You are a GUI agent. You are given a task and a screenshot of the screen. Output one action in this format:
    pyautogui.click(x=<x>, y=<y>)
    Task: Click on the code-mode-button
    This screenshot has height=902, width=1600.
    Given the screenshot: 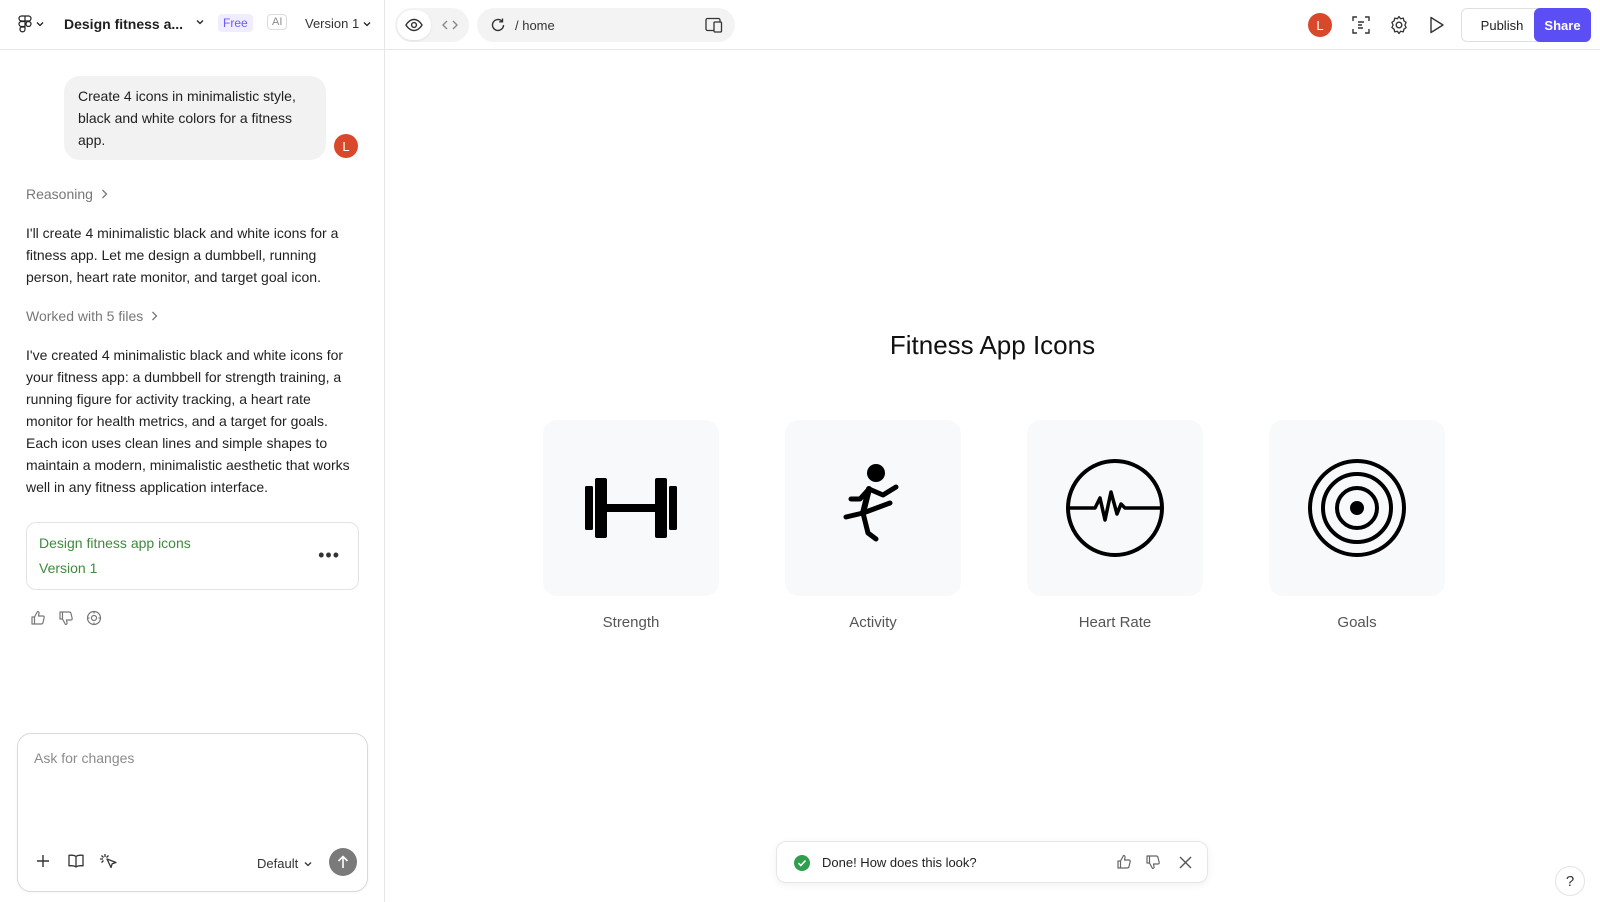 What is the action you would take?
    pyautogui.click(x=450, y=25)
    